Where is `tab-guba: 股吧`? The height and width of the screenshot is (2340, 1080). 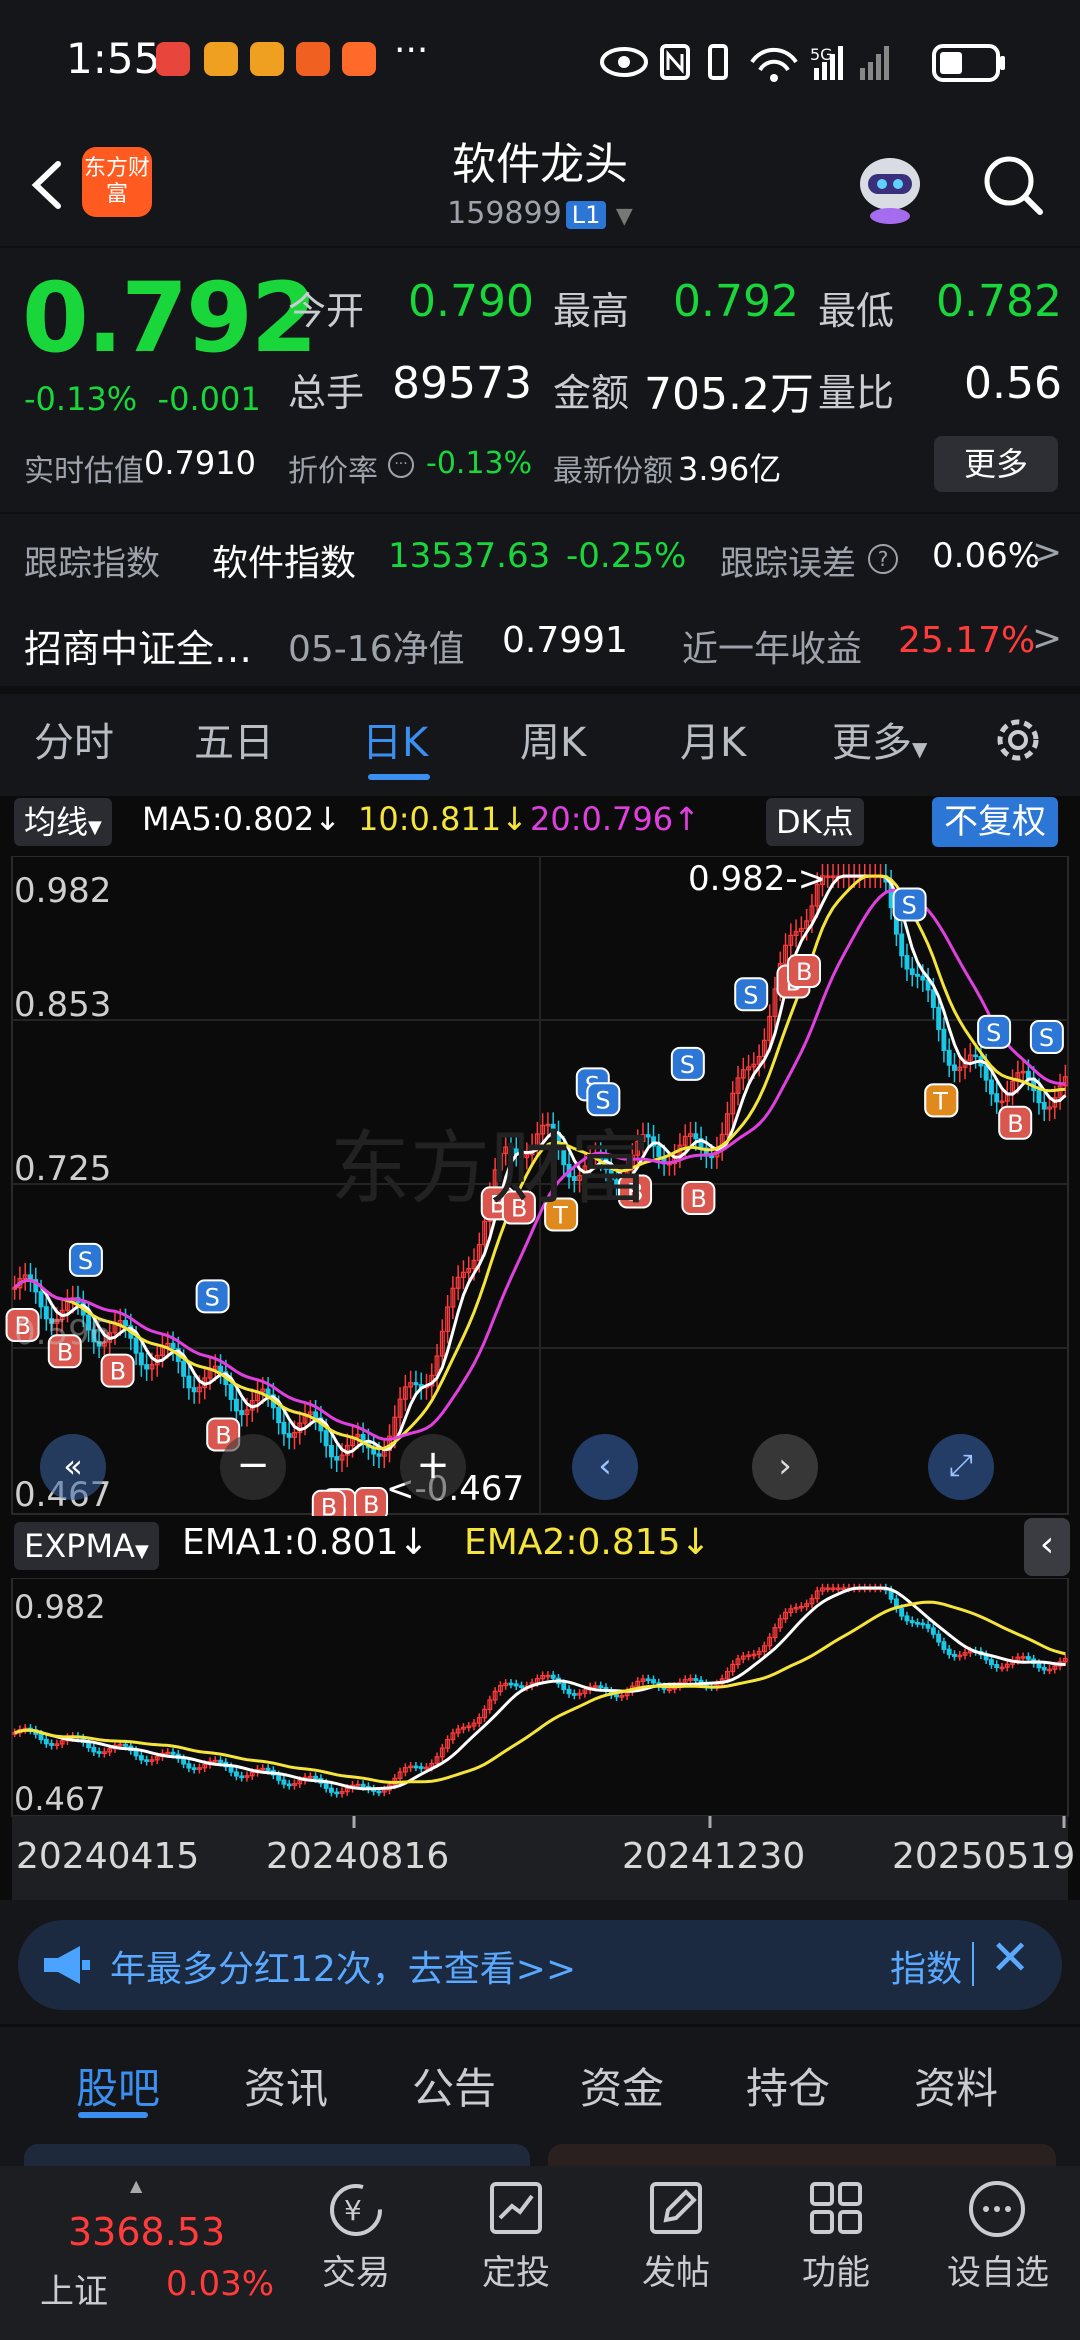
tab-guba: 股吧 is located at coordinates (118, 2085).